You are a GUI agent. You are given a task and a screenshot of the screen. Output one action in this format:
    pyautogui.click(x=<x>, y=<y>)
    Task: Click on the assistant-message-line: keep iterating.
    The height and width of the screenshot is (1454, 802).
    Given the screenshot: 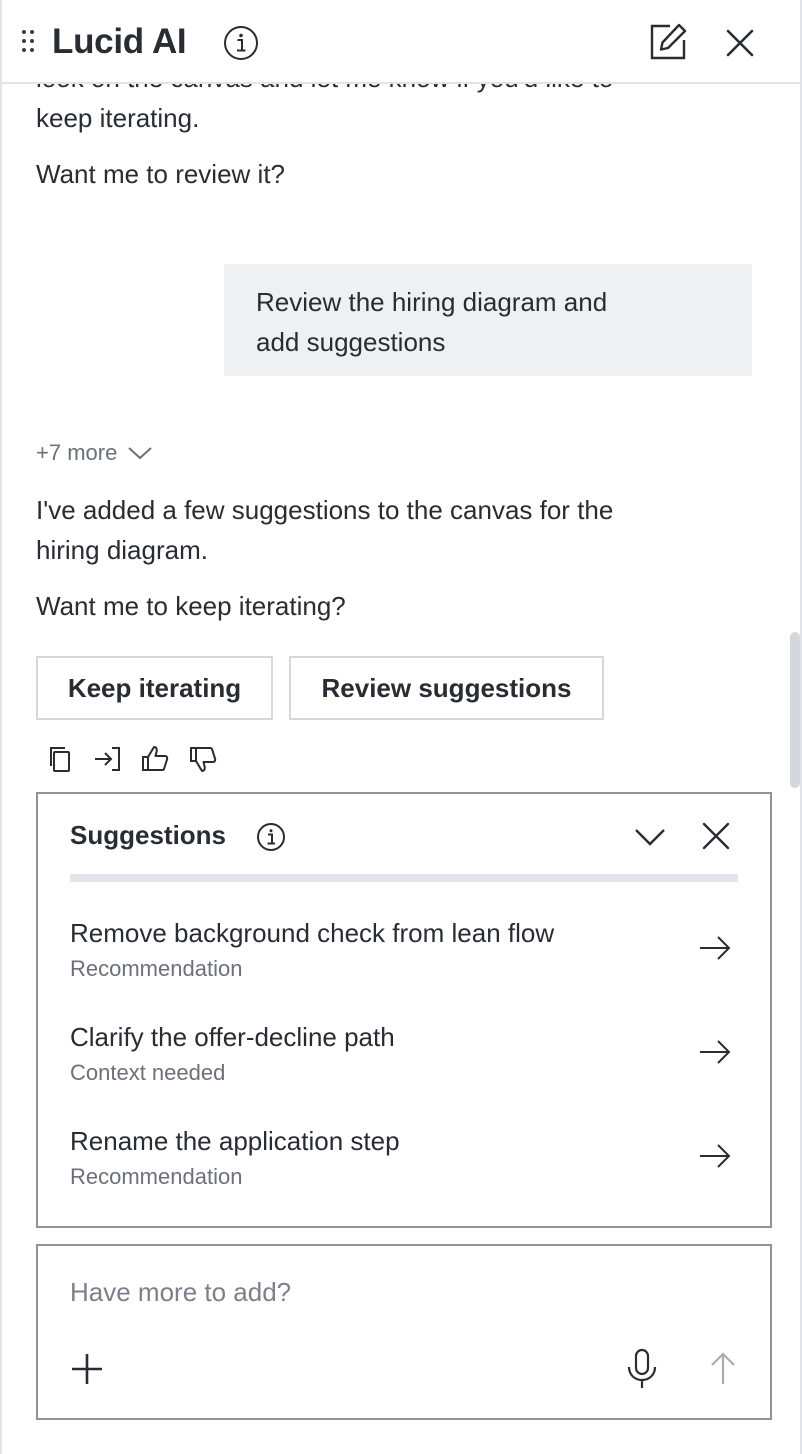 What is the action you would take?
    pyautogui.click(x=118, y=118)
    